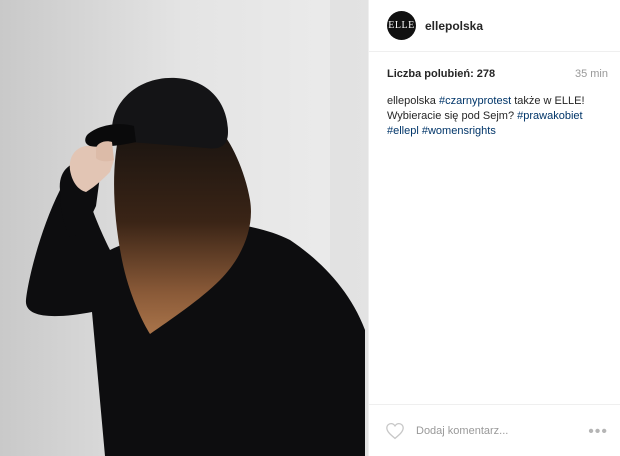 The image size is (620, 456). I want to click on post-meta: Liczba polubień: 278 35 min, so click(494, 66).